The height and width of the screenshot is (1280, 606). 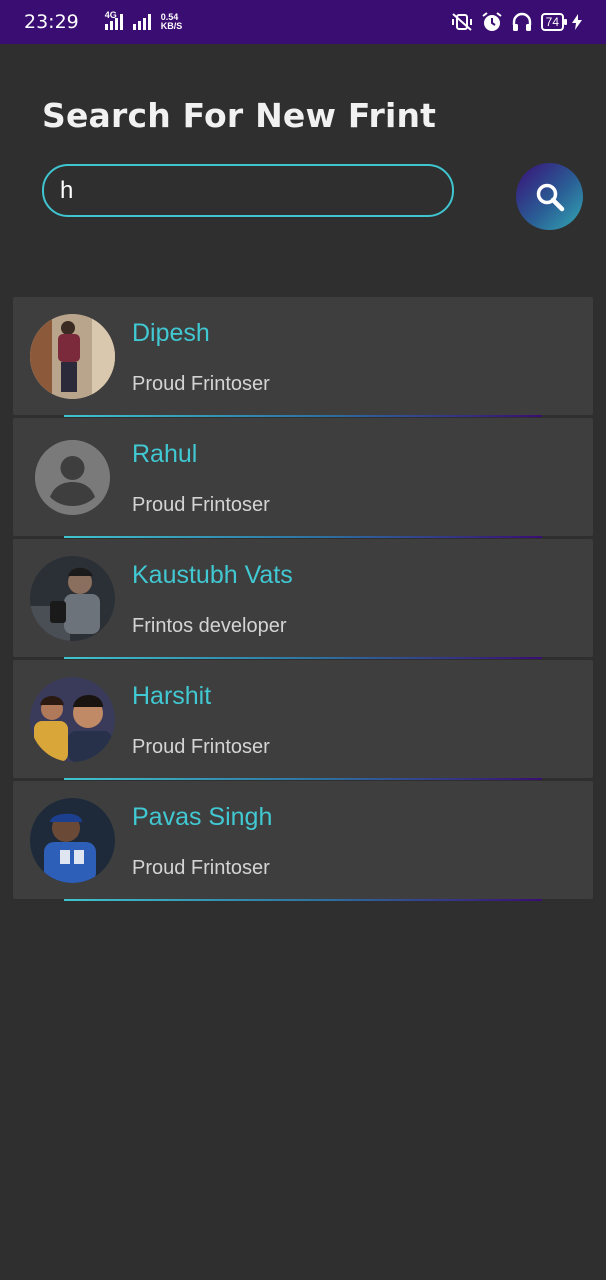 I want to click on friend-card: Rahul Proud Frintoser, so click(x=303, y=478).